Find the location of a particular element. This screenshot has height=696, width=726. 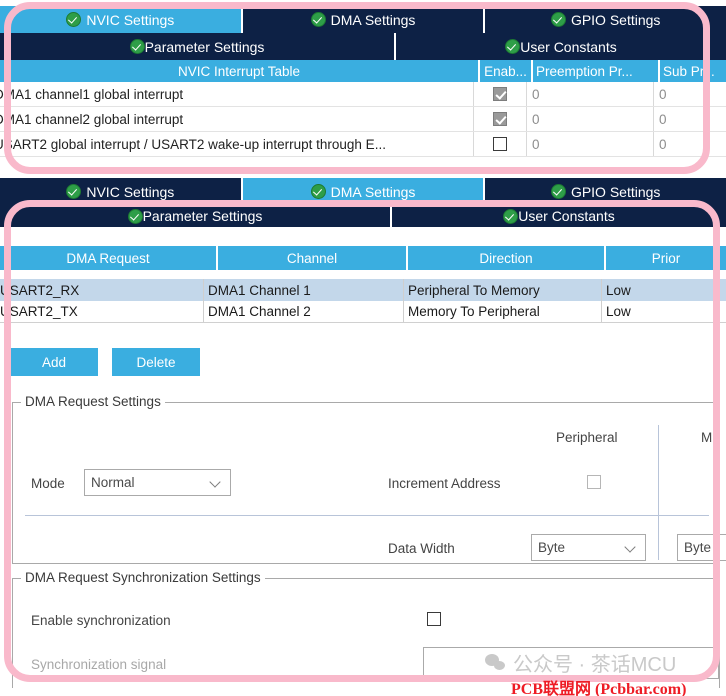

dma-table-header: DMA Request Channel Direction Prior is located at coordinates (363, 258).